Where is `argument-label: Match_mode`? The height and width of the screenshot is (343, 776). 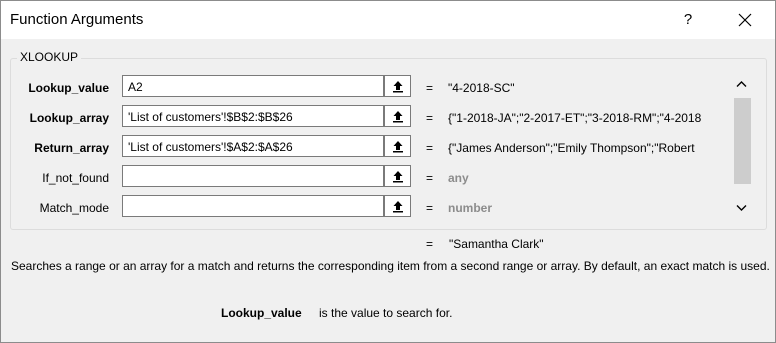
argument-label: Match_mode is located at coordinates (74, 208).